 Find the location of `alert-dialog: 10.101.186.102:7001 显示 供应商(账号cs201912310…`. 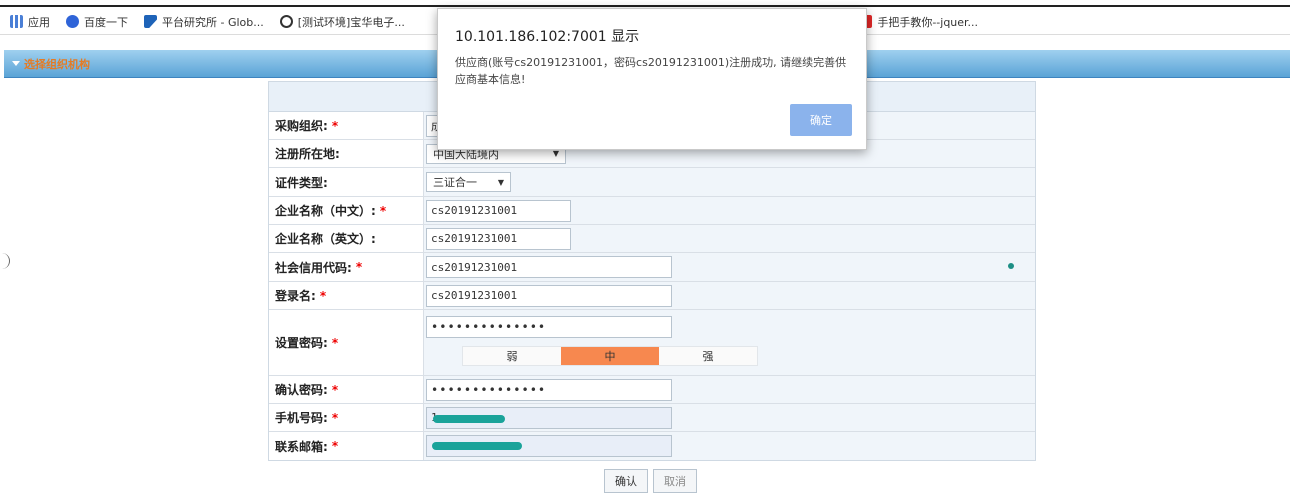

alert-dialog: 10.101.186.102:7001 显示 供应商(账号cs201912310… is located at coordinates (652, 79).